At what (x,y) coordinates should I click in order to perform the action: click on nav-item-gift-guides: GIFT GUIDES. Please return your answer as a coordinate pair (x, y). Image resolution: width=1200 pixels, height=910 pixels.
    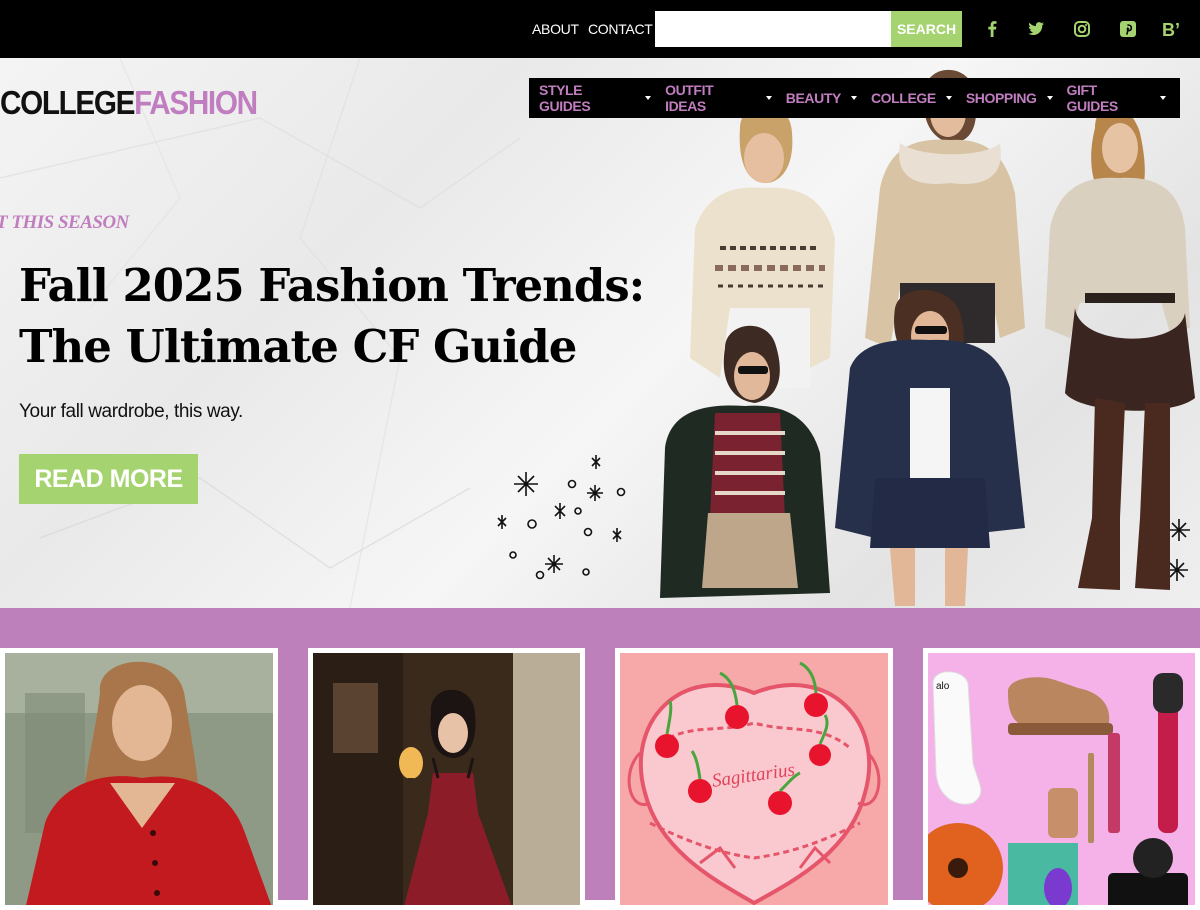
    Looking at the image, I should click on (1116, 98).